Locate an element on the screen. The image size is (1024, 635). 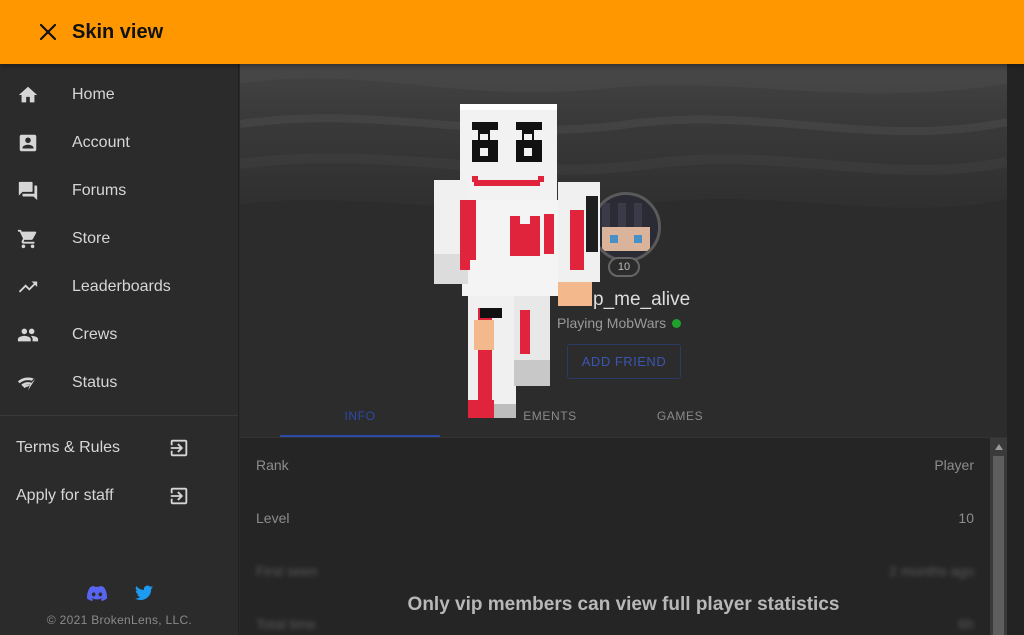
scroll-up-button is located at coordinates (998, 446).